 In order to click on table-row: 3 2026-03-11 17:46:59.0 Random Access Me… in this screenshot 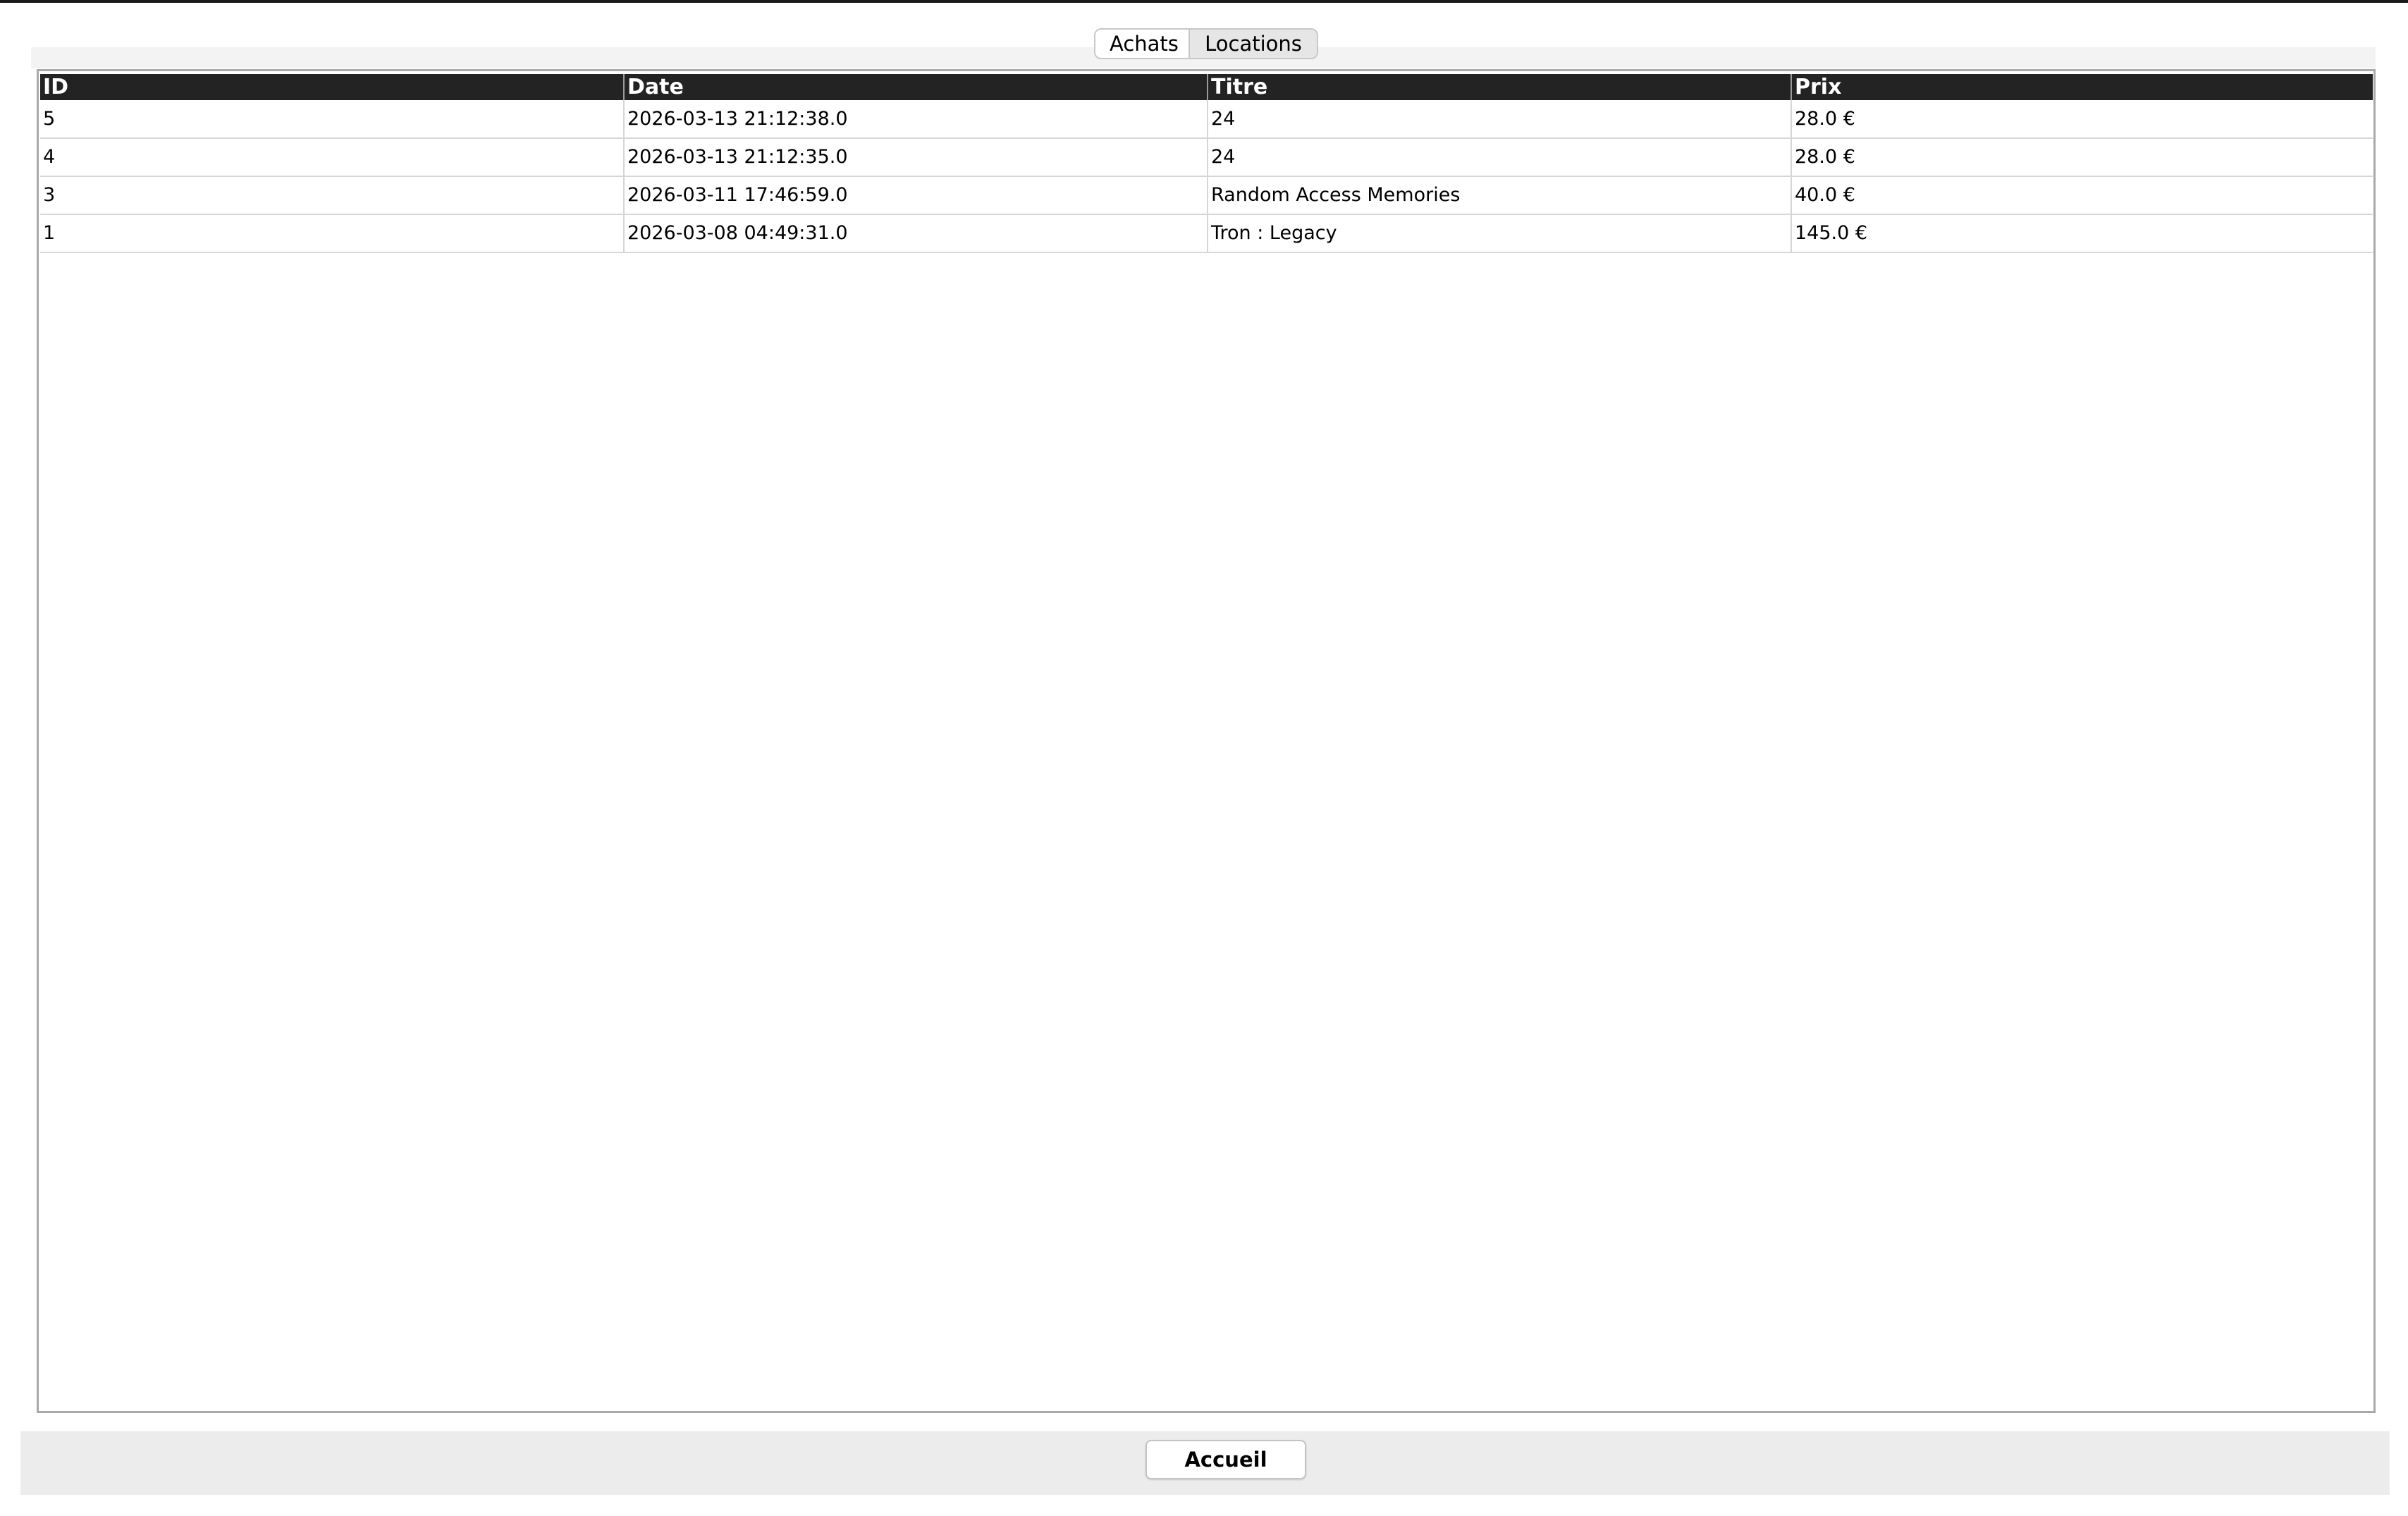, I will do `click(1206, 196)`.